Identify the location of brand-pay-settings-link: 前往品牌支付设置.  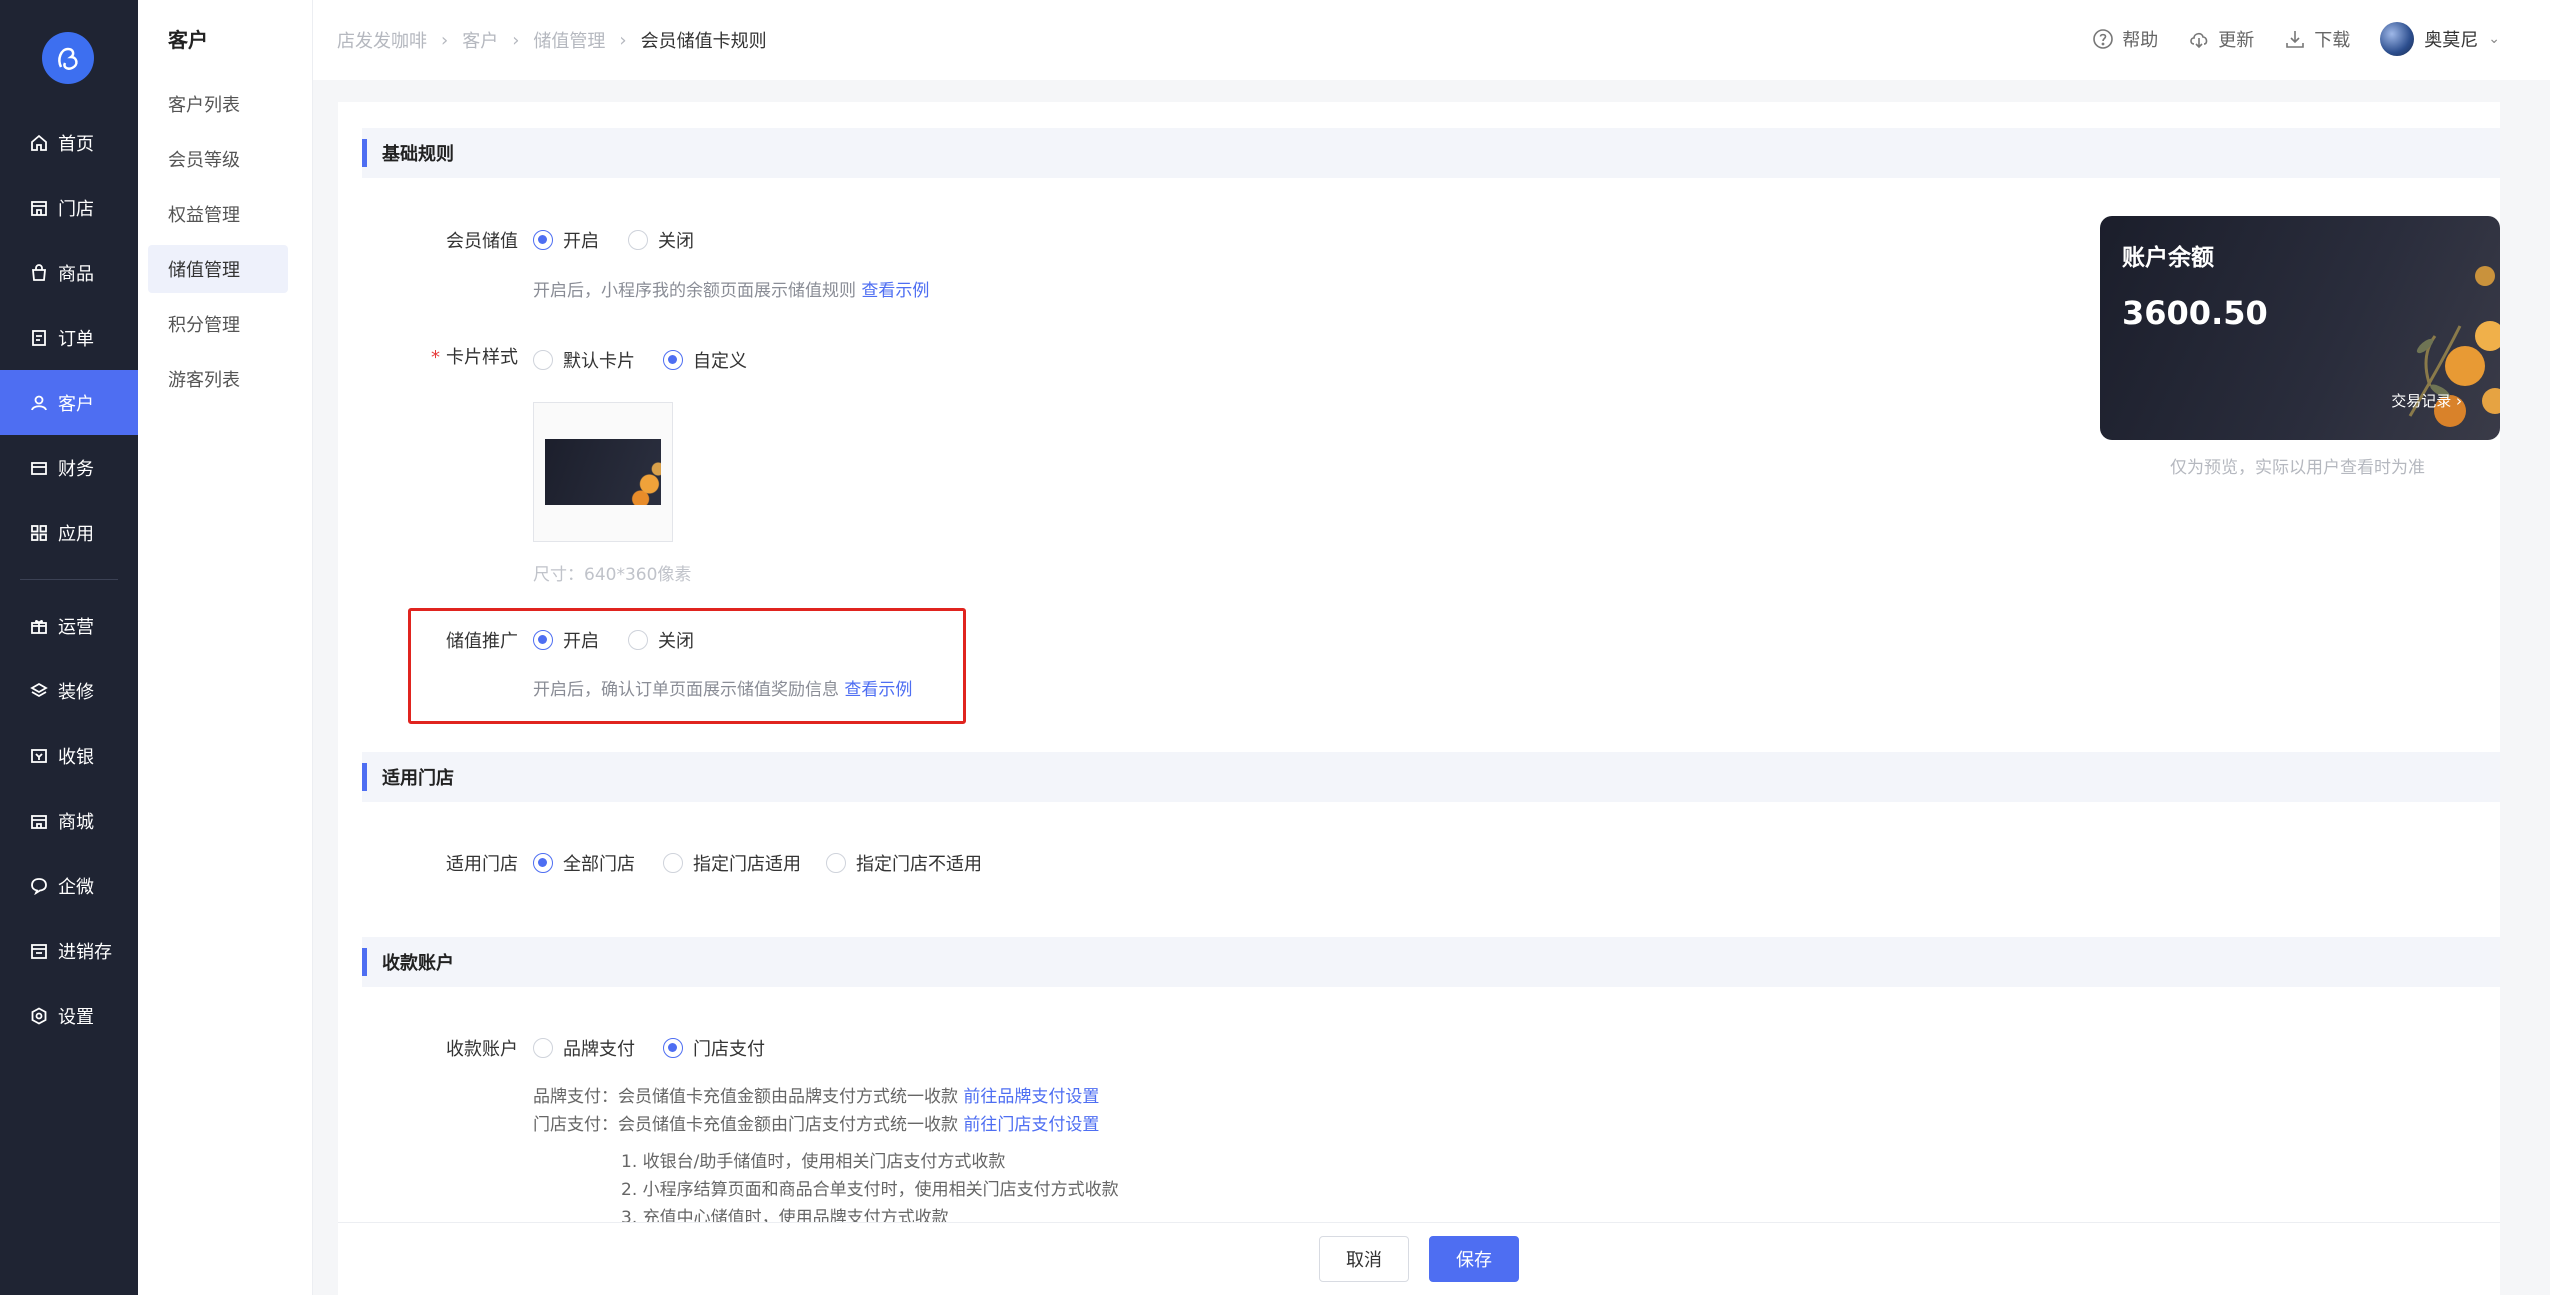
(1031, 1097).